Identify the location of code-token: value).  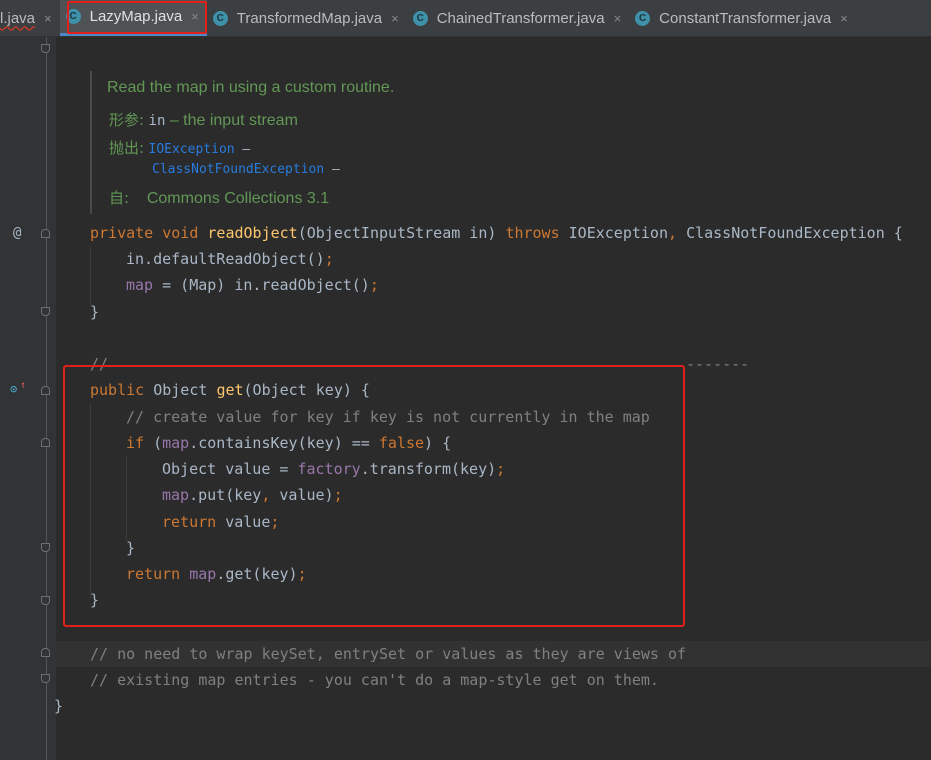
(306, 495).